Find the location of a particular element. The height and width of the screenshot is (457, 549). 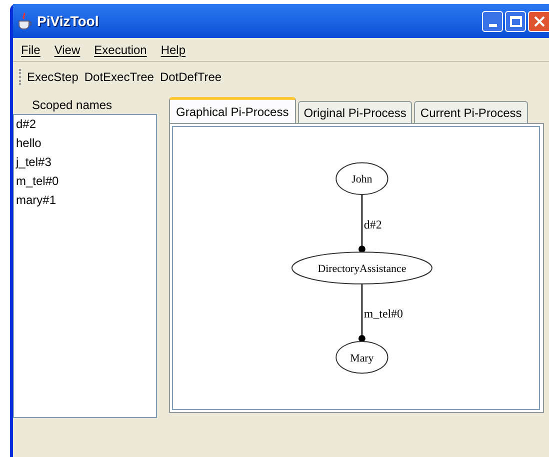

toolbar-button: ExecStep is located at coordinates (52, 77).